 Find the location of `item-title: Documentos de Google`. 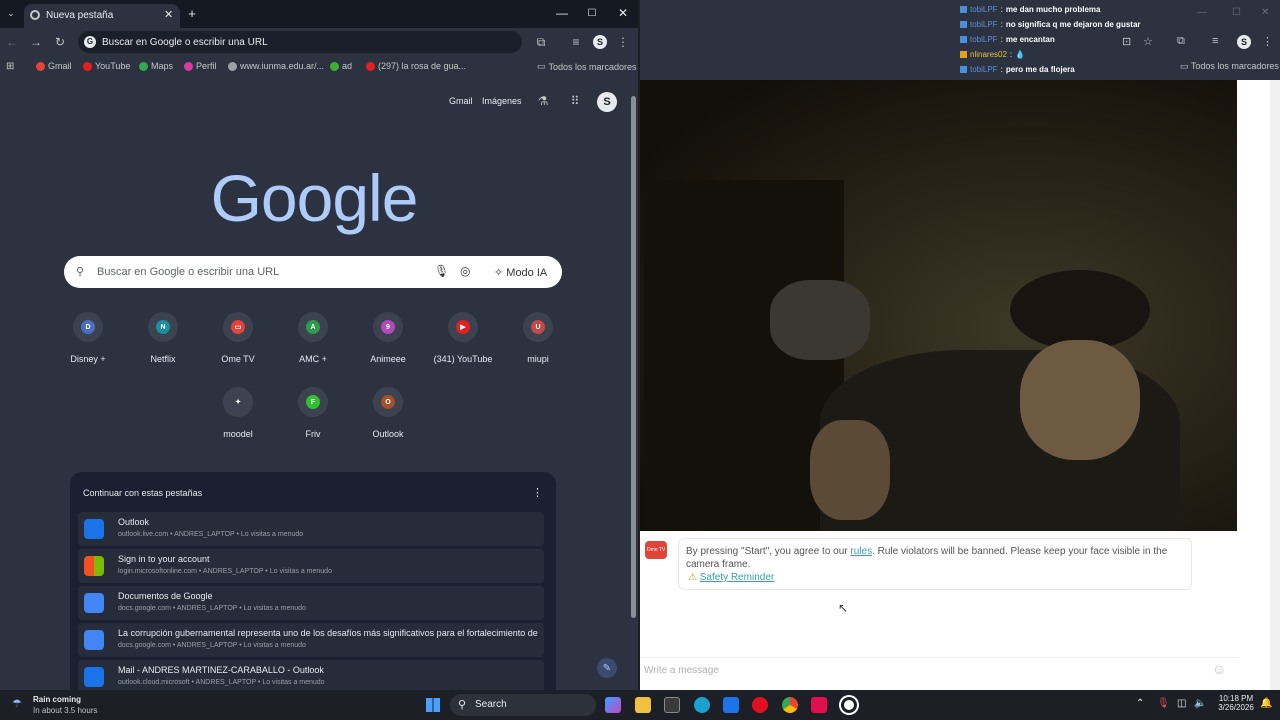

item-title: Documentos de Google is located at coordinates (165, 596).